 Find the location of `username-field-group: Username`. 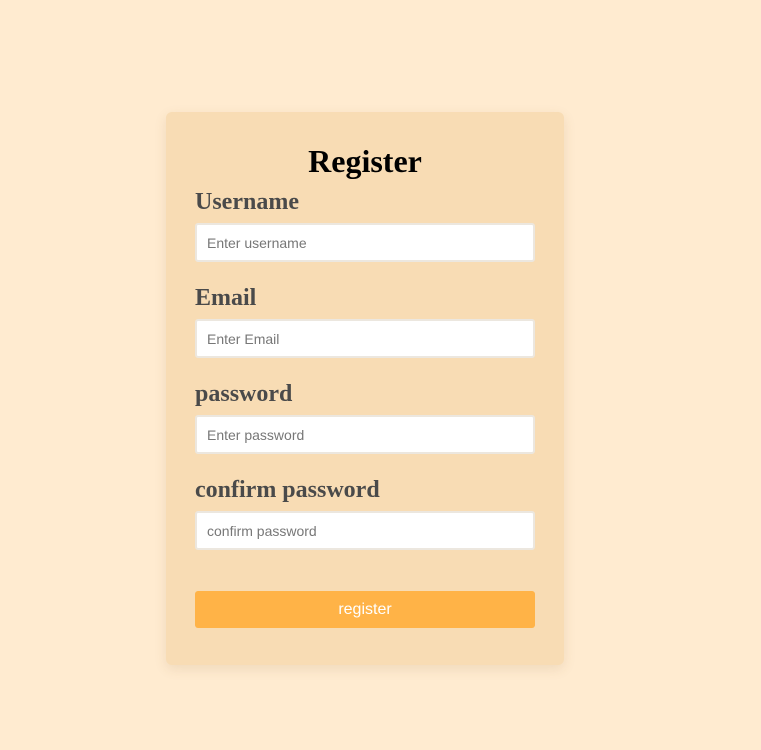

username-field-group: Username is located at coordinates (365, 225).